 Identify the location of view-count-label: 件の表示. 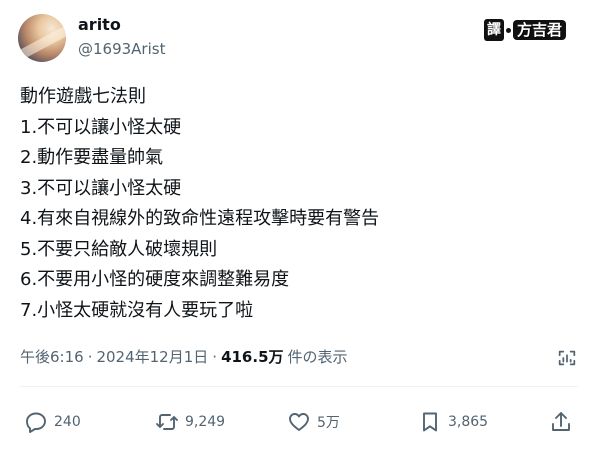
(317, 357).